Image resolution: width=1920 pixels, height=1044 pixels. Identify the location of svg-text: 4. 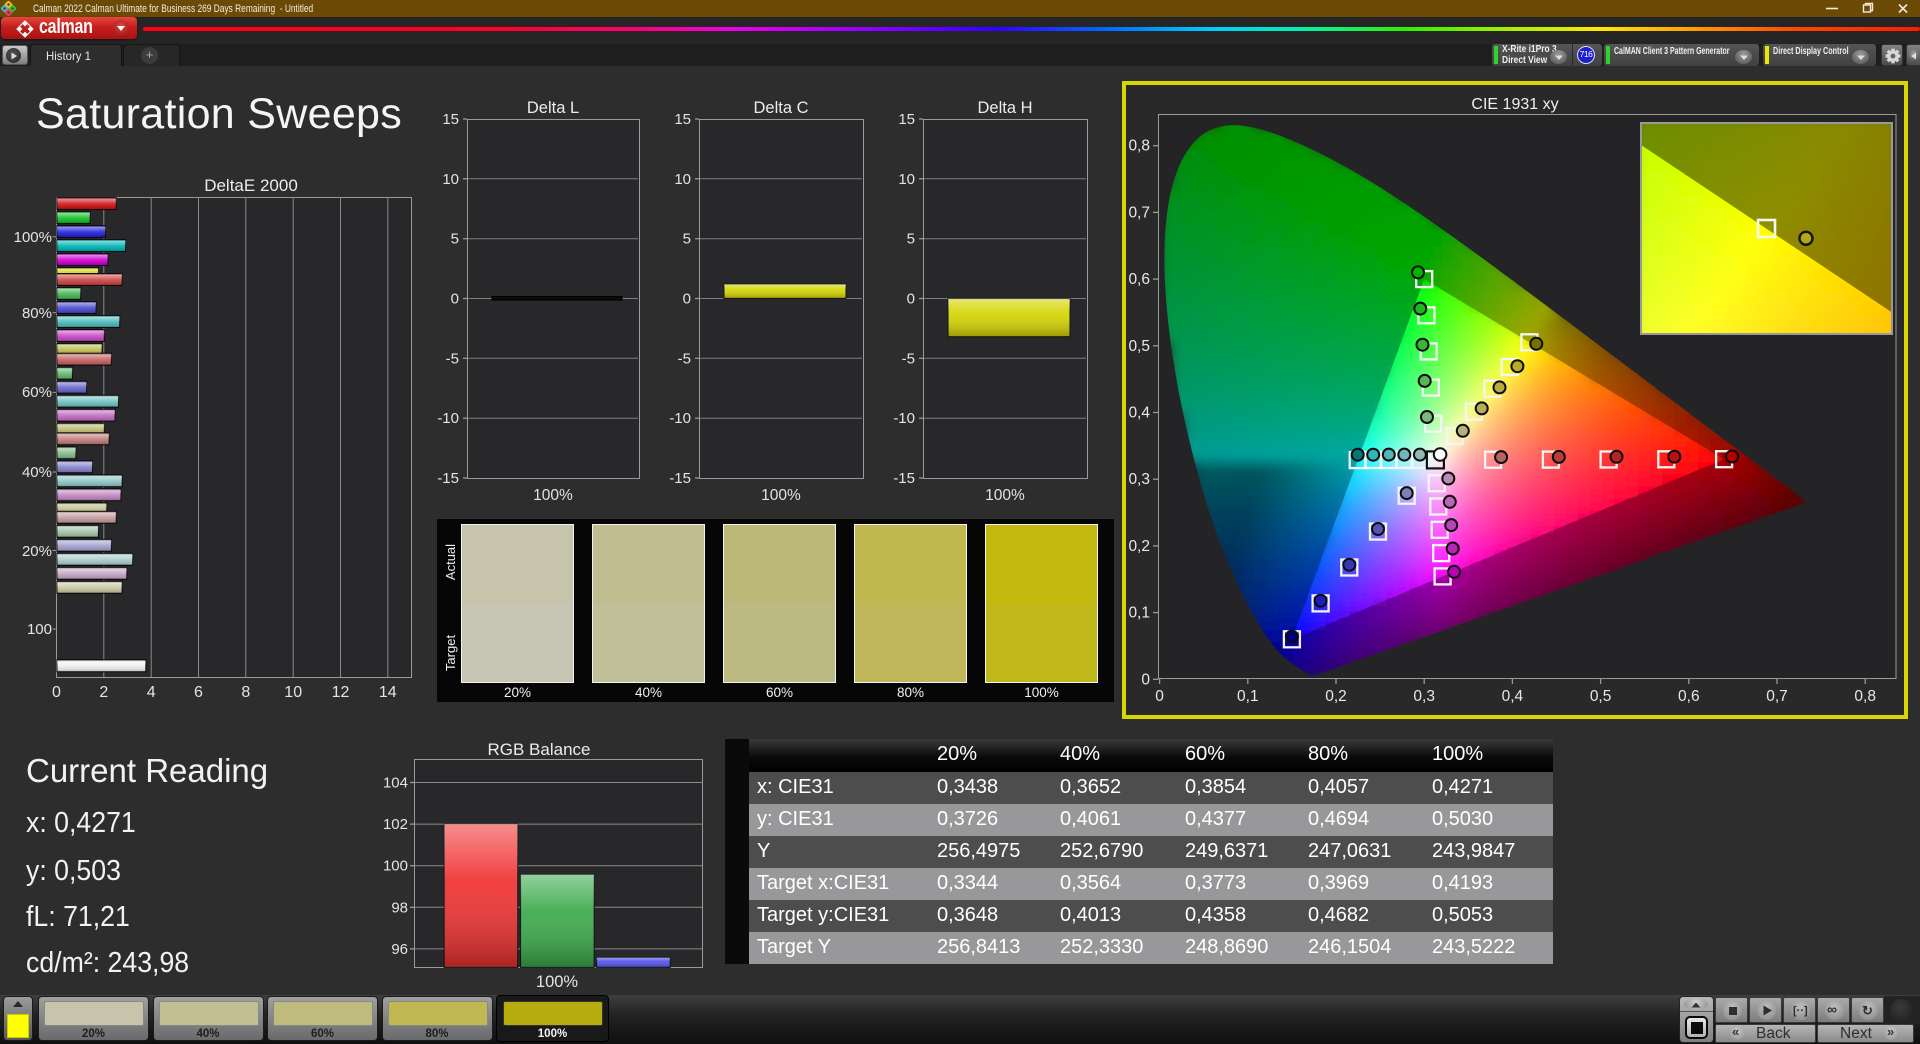
(151, 692).